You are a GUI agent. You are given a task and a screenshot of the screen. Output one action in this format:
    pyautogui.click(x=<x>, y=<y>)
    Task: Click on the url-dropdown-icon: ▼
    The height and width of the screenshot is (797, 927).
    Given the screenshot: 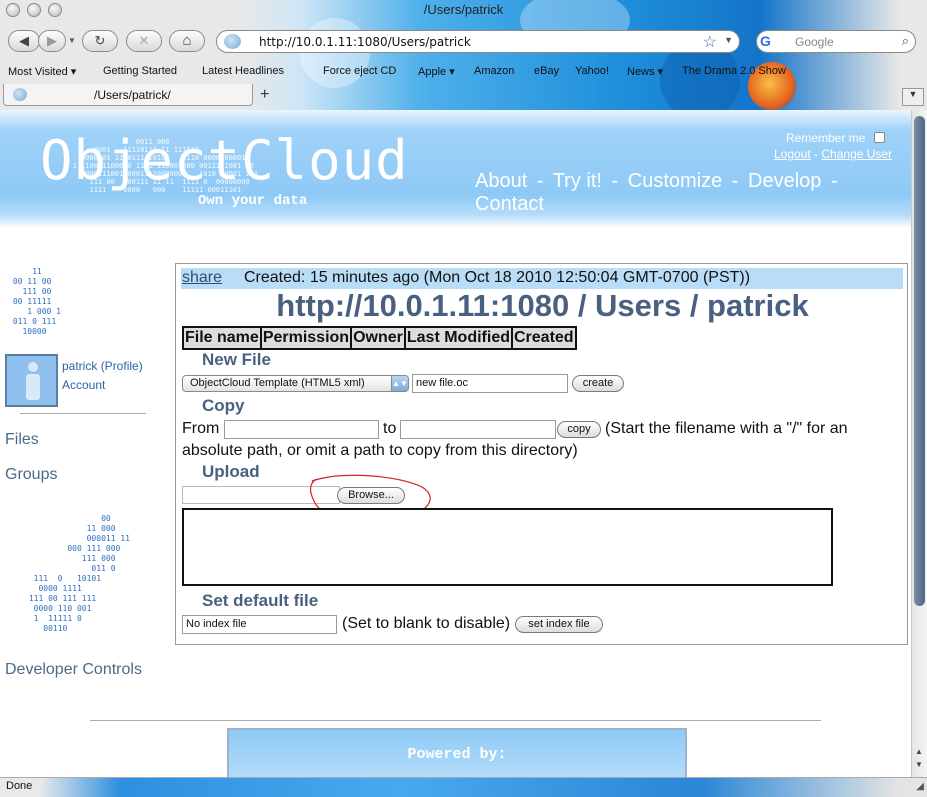 What is the action you would take?
    pyautogui.click(x=728, y=40)
    